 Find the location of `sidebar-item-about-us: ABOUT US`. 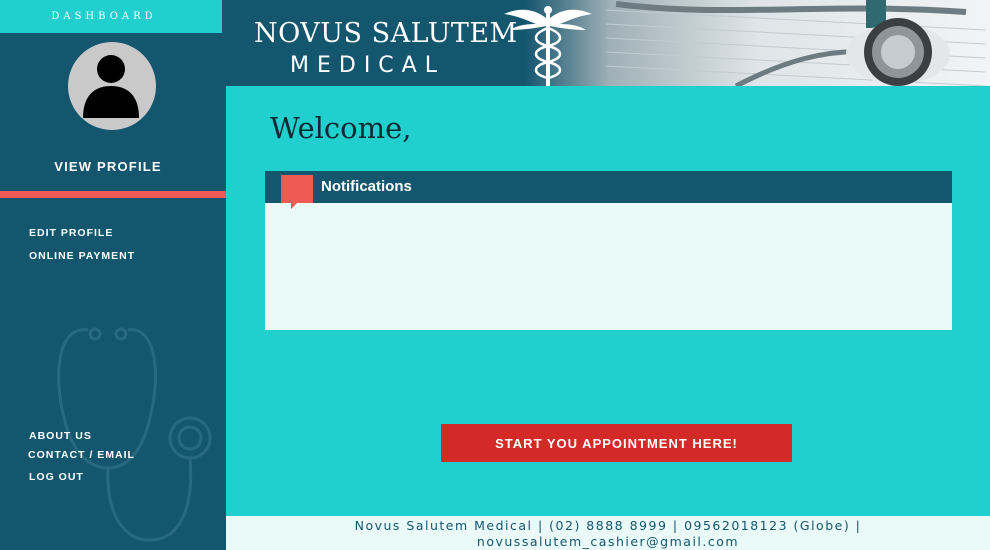

sidebar-item-about-us: ABOUT US is located at coordinates (60, 436).